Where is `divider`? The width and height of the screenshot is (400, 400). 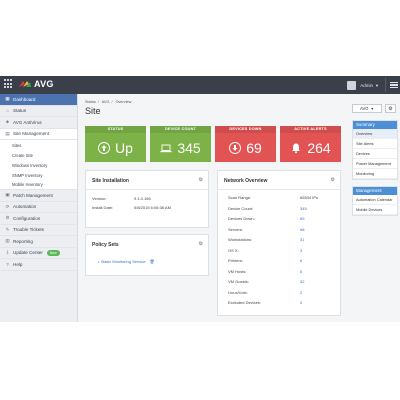 divider is located at coordinates (385, 85).